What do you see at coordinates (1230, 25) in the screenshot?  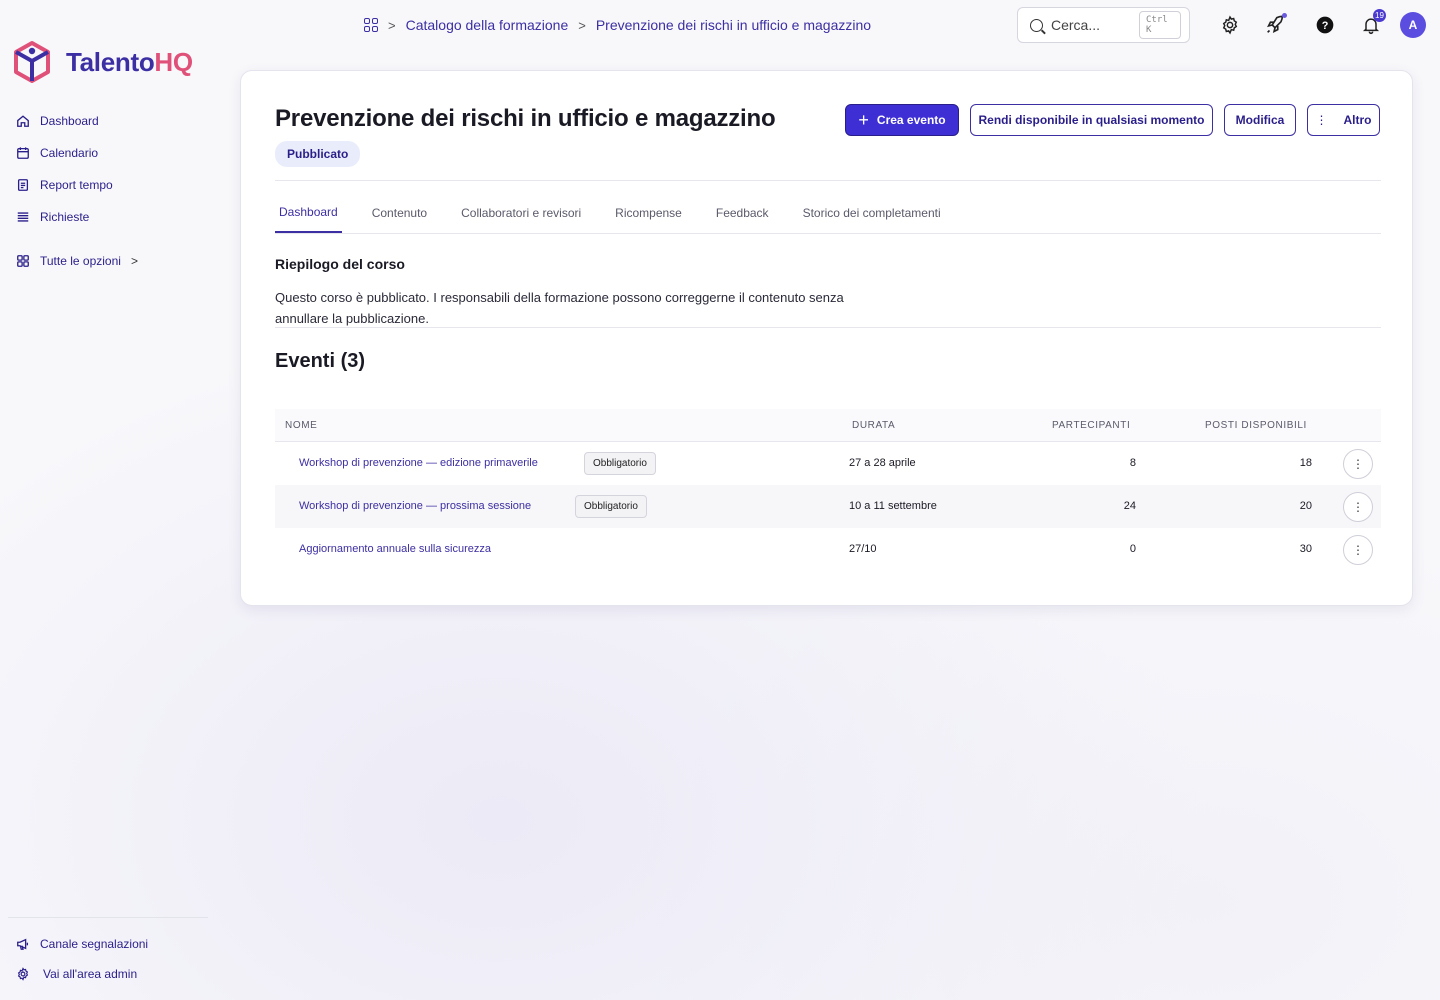 I see `settings-gear-icon` at bounding box center [1230, 25].